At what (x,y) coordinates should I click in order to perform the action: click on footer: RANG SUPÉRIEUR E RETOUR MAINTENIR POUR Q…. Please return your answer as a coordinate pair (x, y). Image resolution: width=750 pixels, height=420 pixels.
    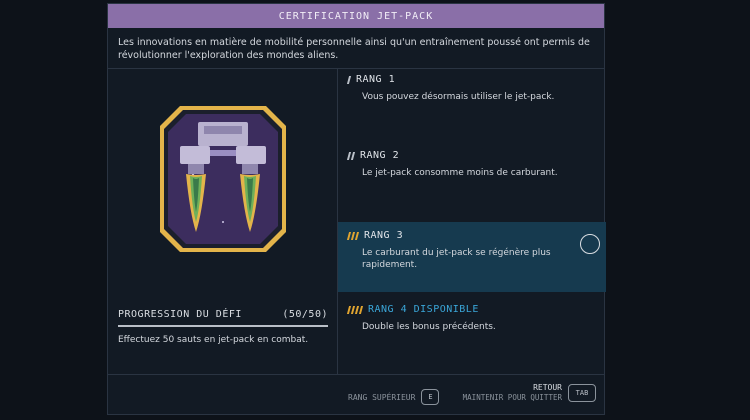
    Looking at the image, I should click on (356, 395).